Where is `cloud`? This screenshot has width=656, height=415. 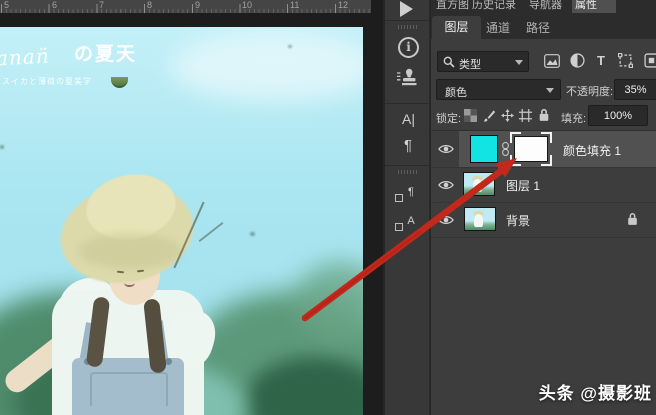 cloud is located at coordinates (266, 67).